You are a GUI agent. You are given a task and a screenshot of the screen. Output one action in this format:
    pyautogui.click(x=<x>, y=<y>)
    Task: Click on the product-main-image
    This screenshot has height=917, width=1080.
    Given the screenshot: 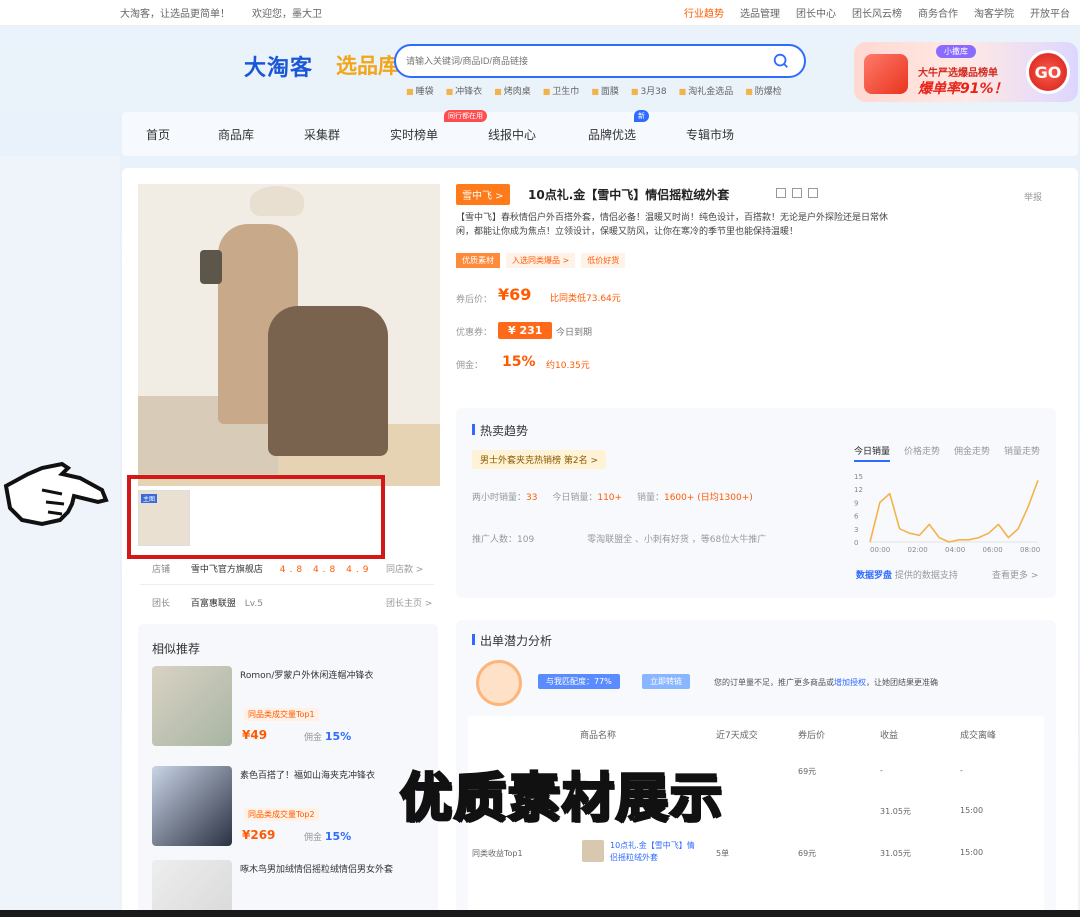 What is the action you would take?
    pyautogui.click(x=289, y=335)
    